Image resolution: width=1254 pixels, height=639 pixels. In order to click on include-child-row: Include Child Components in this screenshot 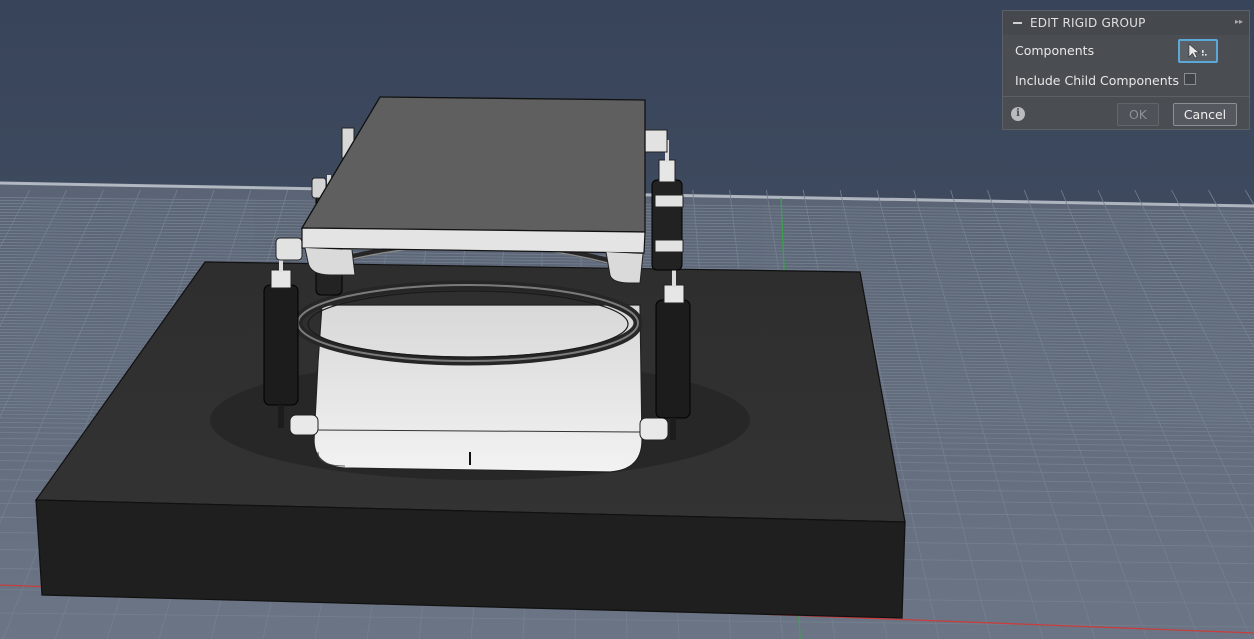, I will do `click(1126, 80)`.